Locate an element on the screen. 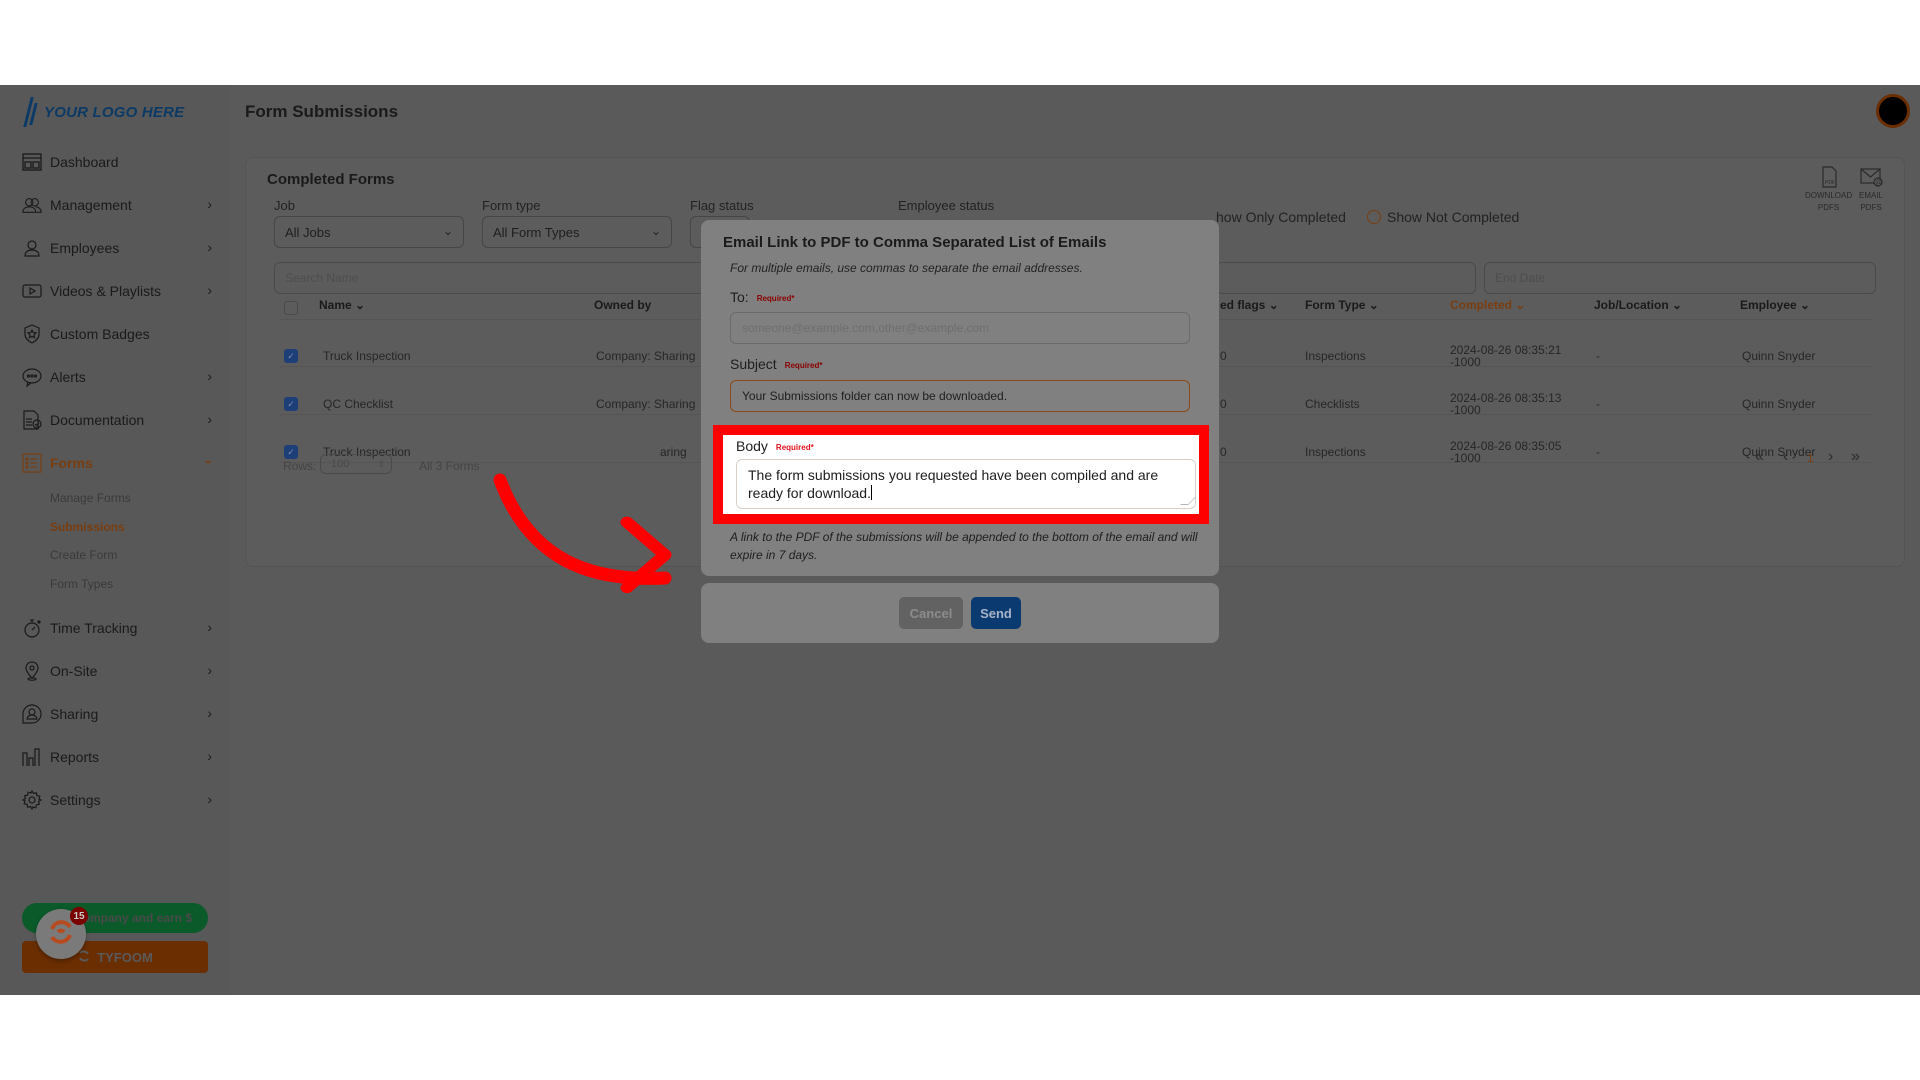 The height and width of the screenshot is (1080, 1920). sidebar-item-label: Time Tracking is located at coordinates (94, 627).